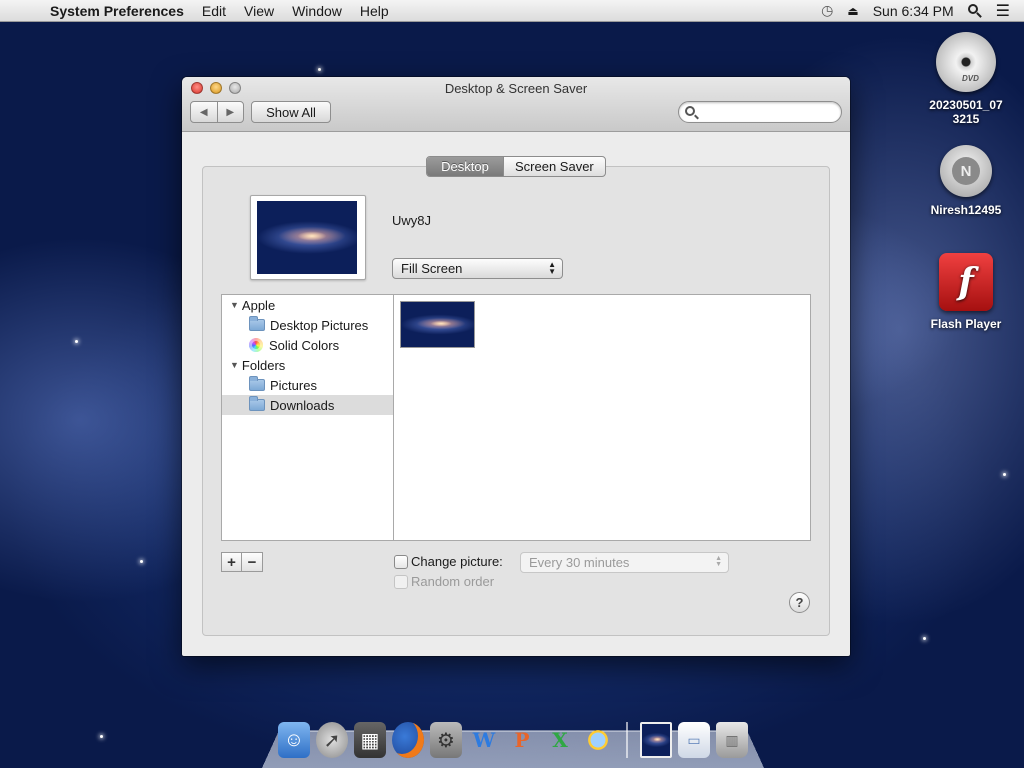  I want to click on tab-bar: Desktop Screen Saver, so click(516, 166).